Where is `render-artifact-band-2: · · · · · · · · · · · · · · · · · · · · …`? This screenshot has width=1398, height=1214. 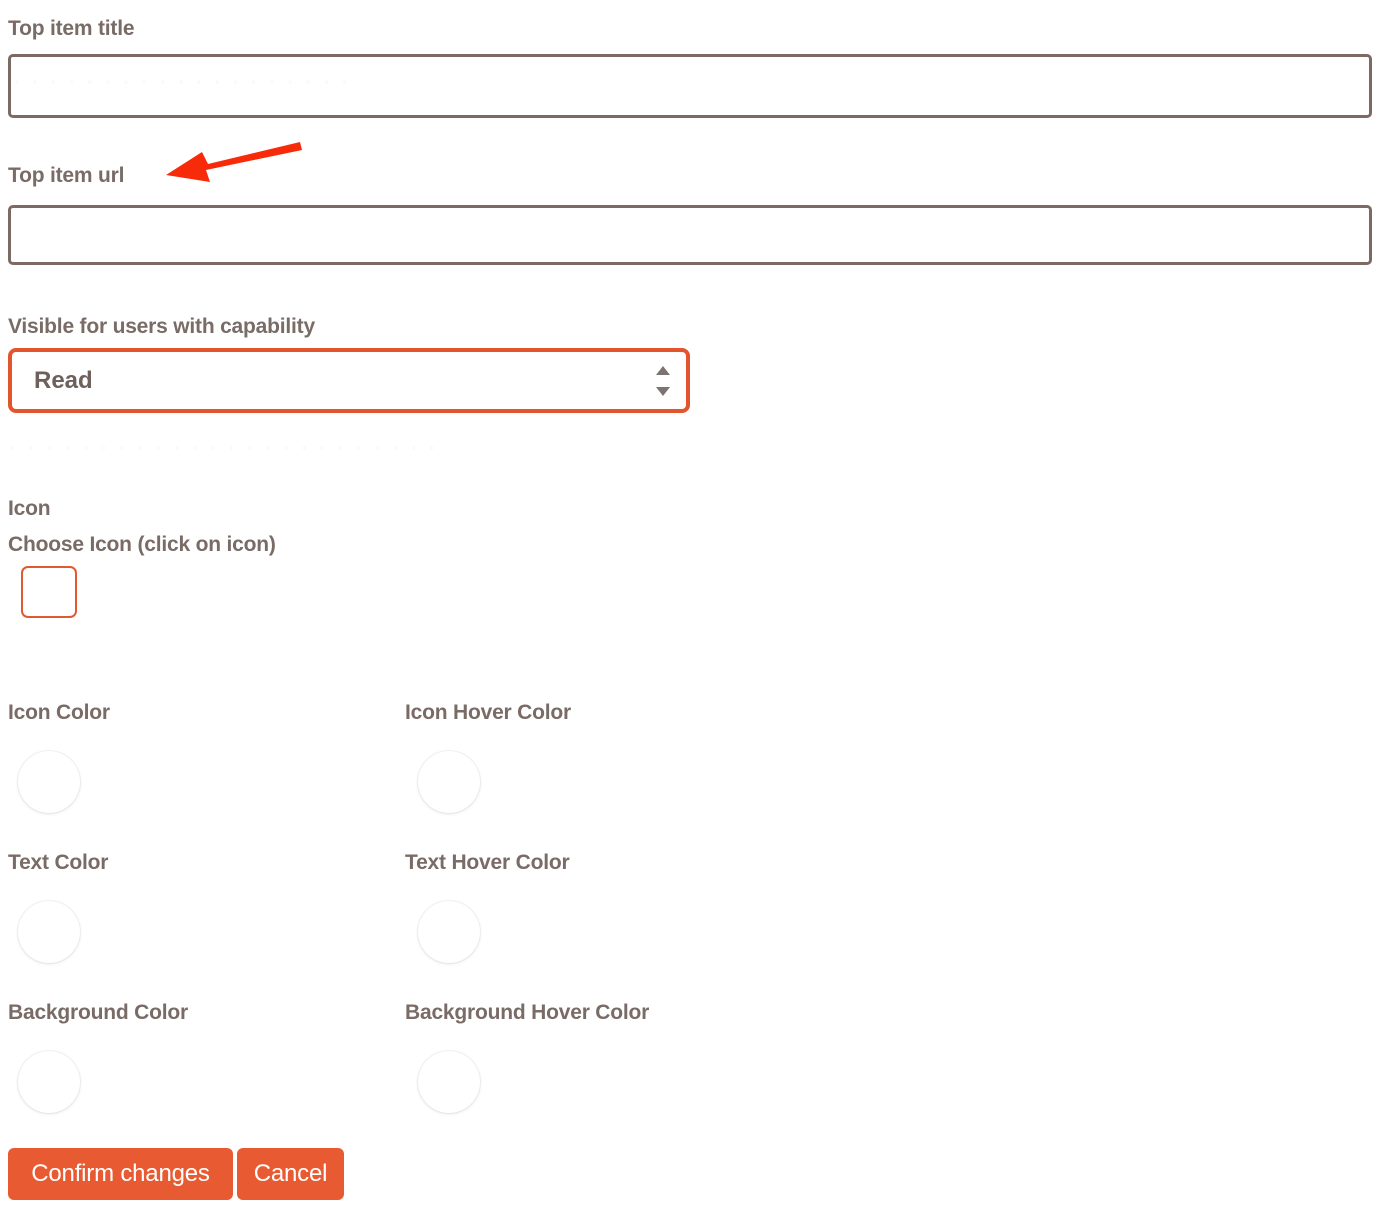 render-artifact-band-2: · · · · · · · · · · · · · · · · · · · · … is located at coordinates (224, 449).